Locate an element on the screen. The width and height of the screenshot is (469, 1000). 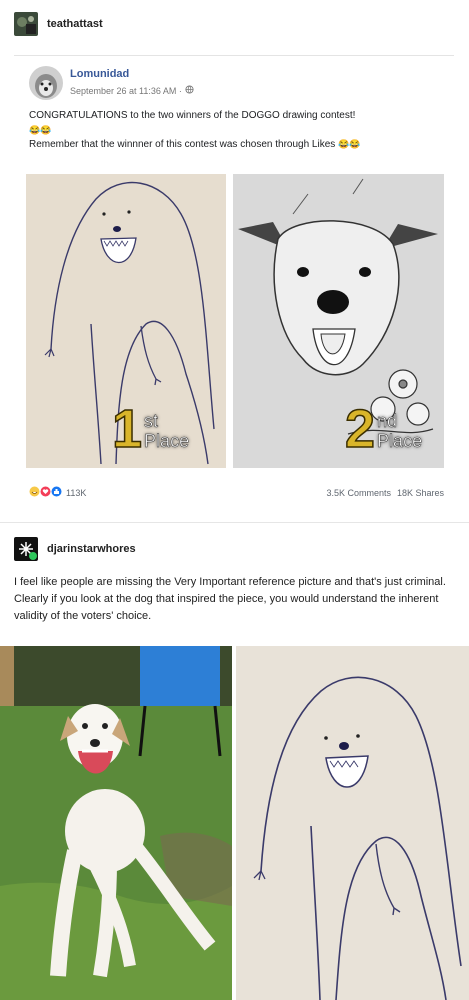
first-place-label: Place is located at coordinates (167, 441).